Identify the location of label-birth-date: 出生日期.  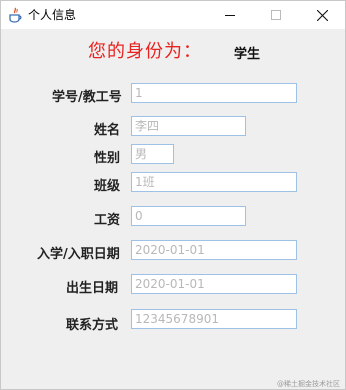
(92, 288).